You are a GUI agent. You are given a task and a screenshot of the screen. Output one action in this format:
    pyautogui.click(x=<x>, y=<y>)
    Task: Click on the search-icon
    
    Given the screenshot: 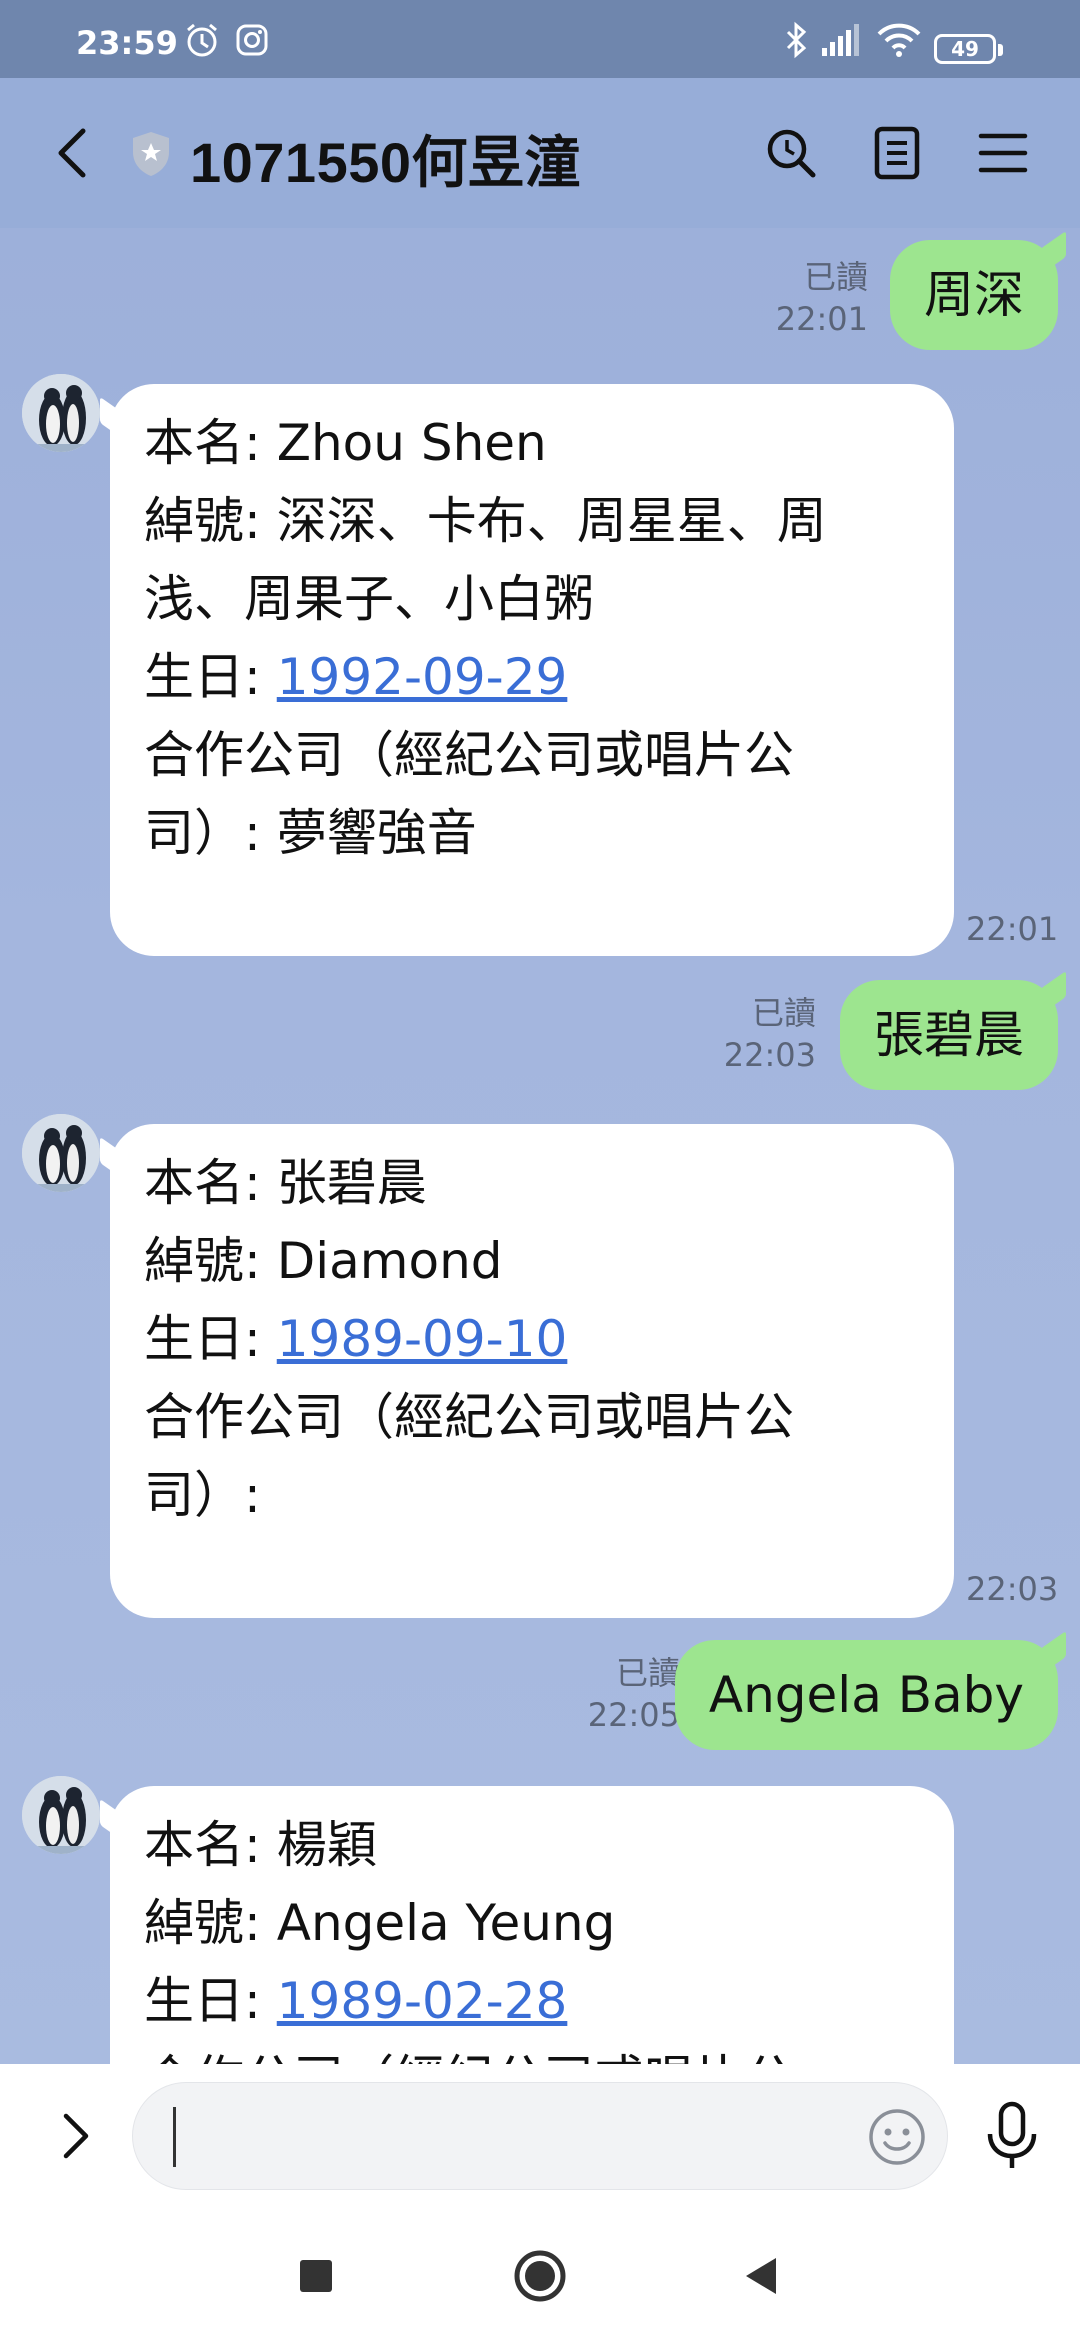 What is the action you would take?
    pyautogui.click(x=791, y=153)
    